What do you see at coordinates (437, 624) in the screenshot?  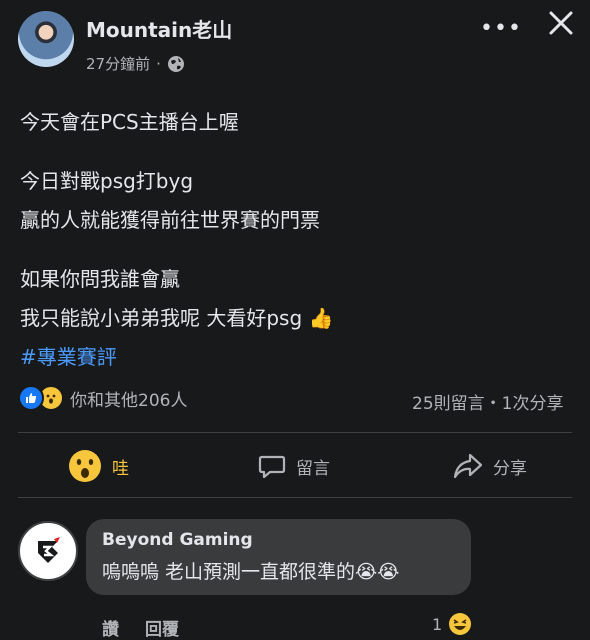 I see `comment-reaction-count: 1` at bounding box center [437, 624].